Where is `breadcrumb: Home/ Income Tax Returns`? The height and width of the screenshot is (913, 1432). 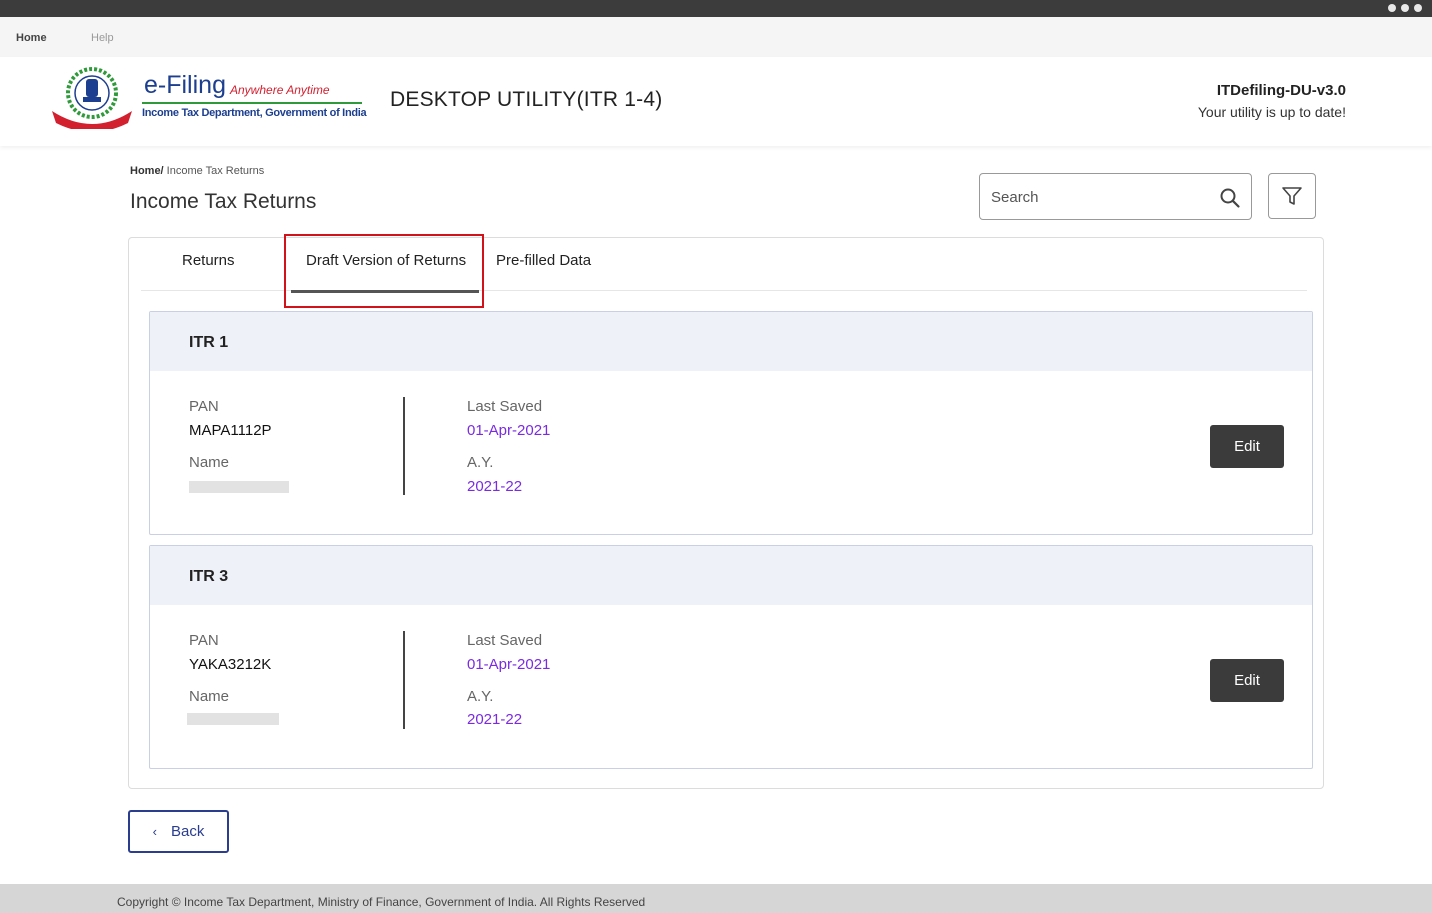 breadcrumb: Home/ Income Tax Returns is located at coordinates (197, 171).